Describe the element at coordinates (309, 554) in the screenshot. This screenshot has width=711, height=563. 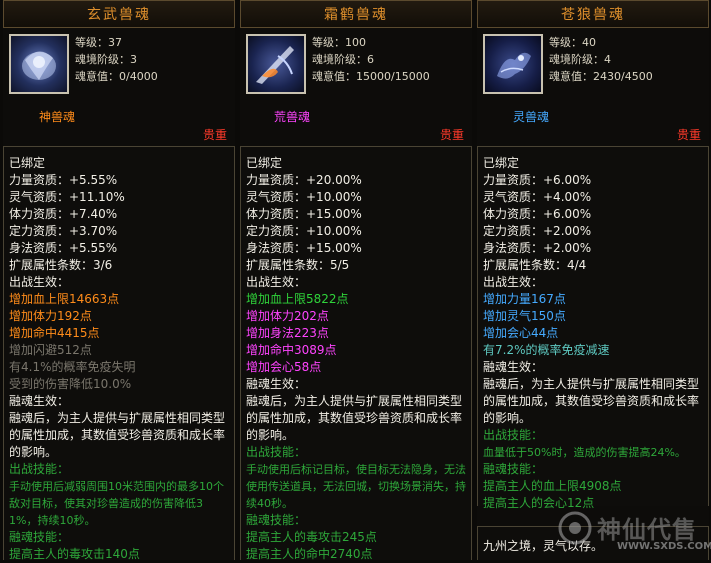
I see `detail-line: 提高主人的命中2740点` at that location.